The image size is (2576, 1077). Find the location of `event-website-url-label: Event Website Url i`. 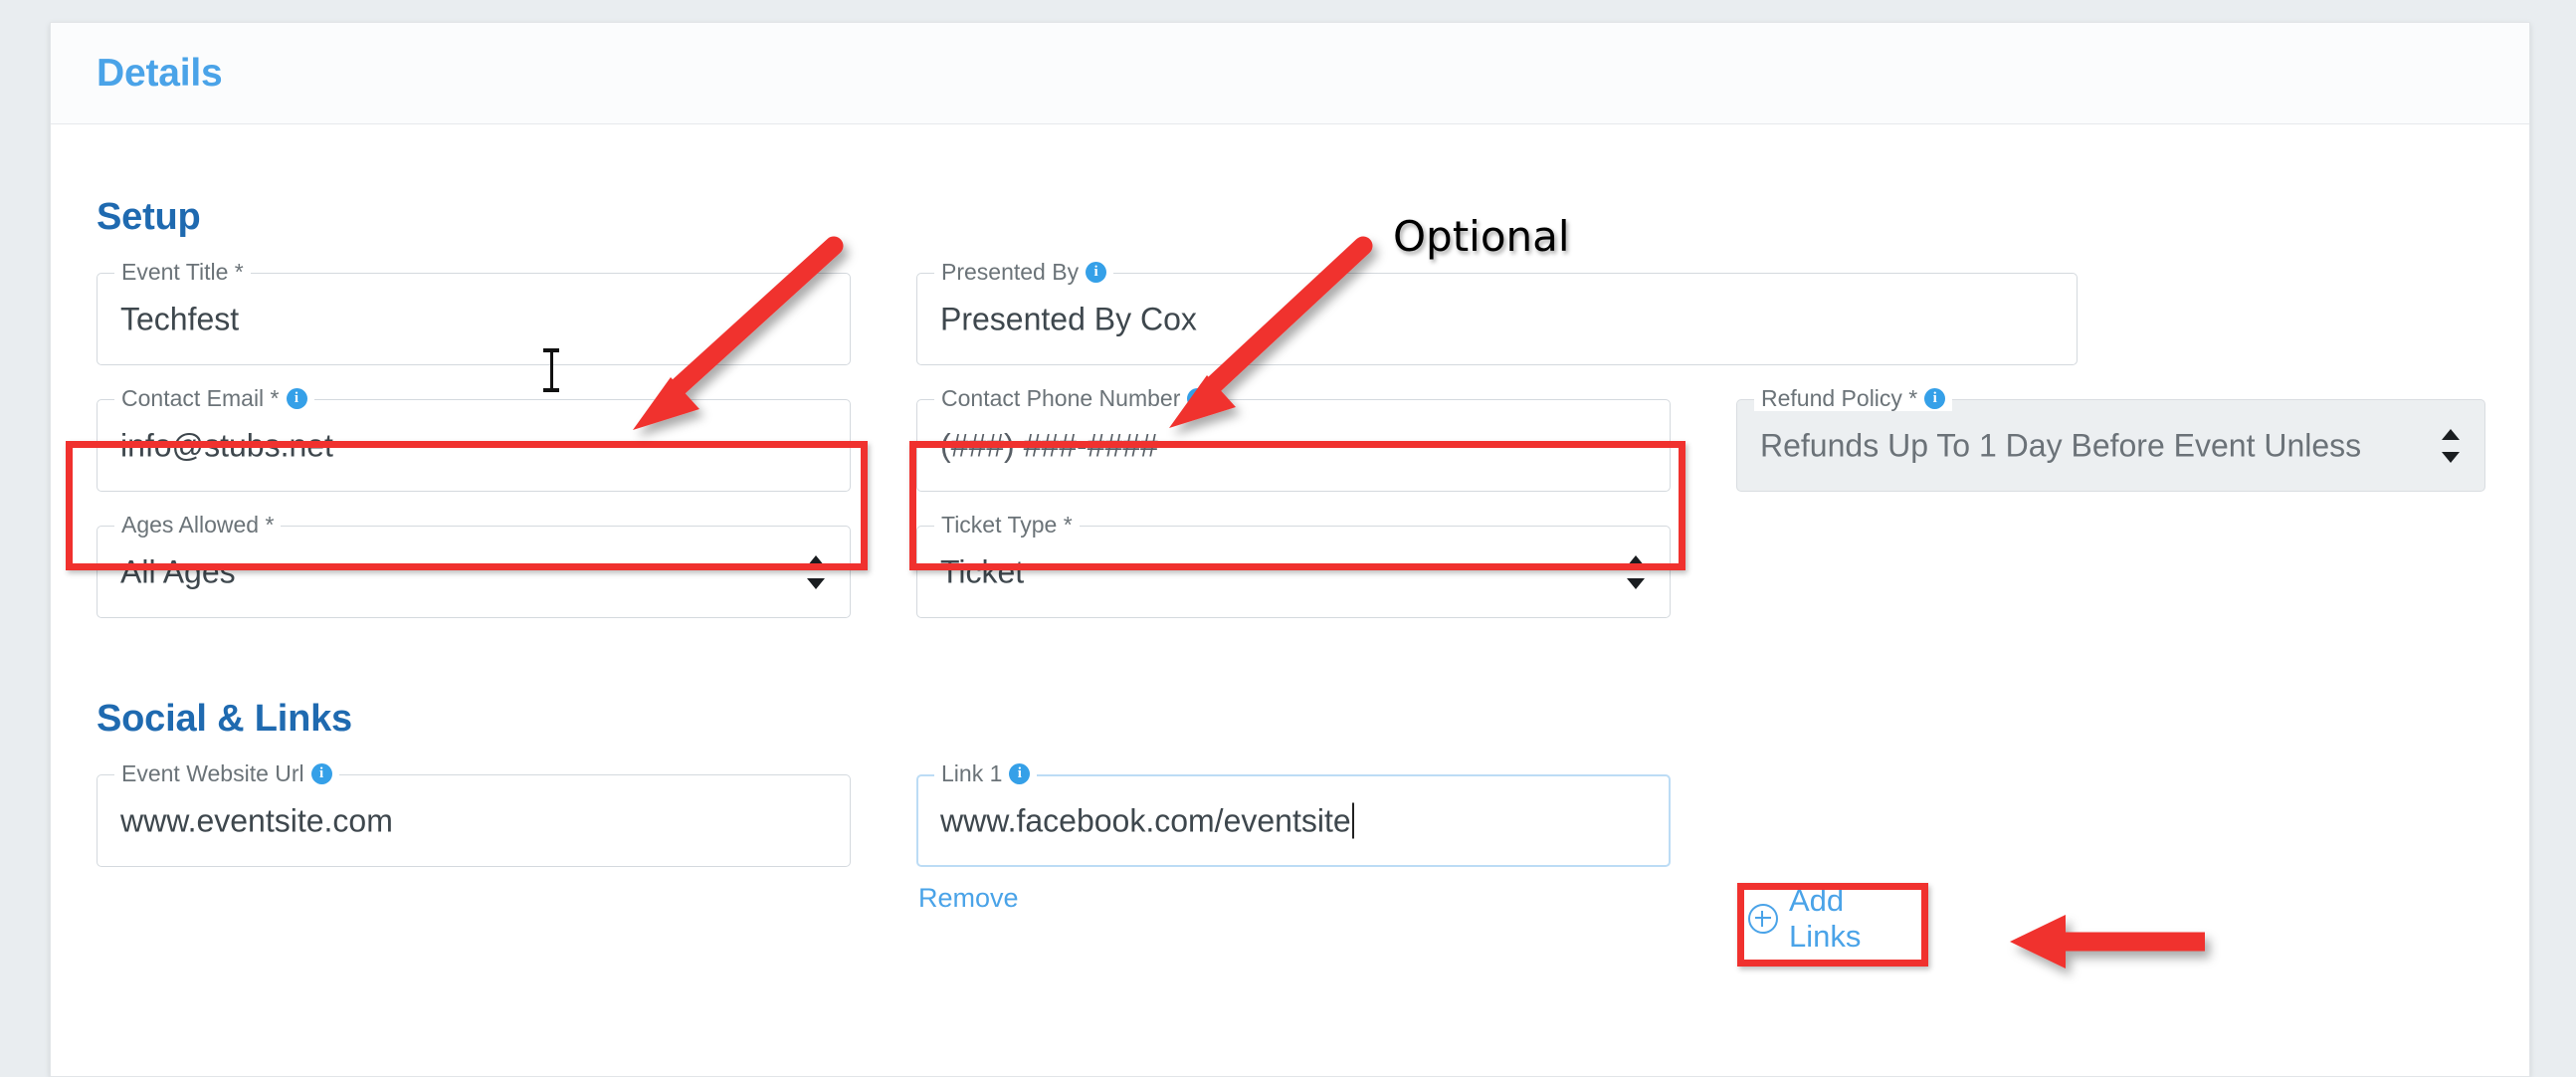

event-website-url-label: Event Website Url i is located at coordinates (226, 773).